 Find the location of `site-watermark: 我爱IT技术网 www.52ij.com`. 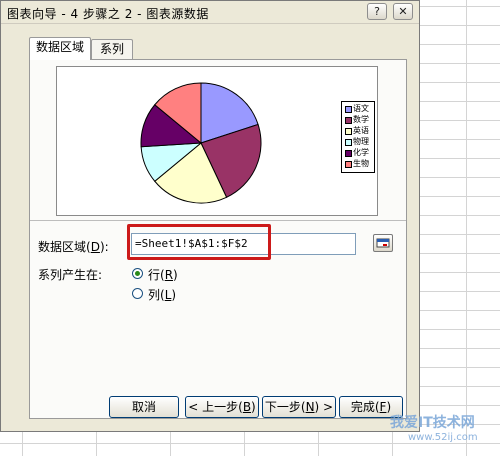

site-watermark: 我爱IT技术网 www.52ij.com is located at coordinates (440, 421).